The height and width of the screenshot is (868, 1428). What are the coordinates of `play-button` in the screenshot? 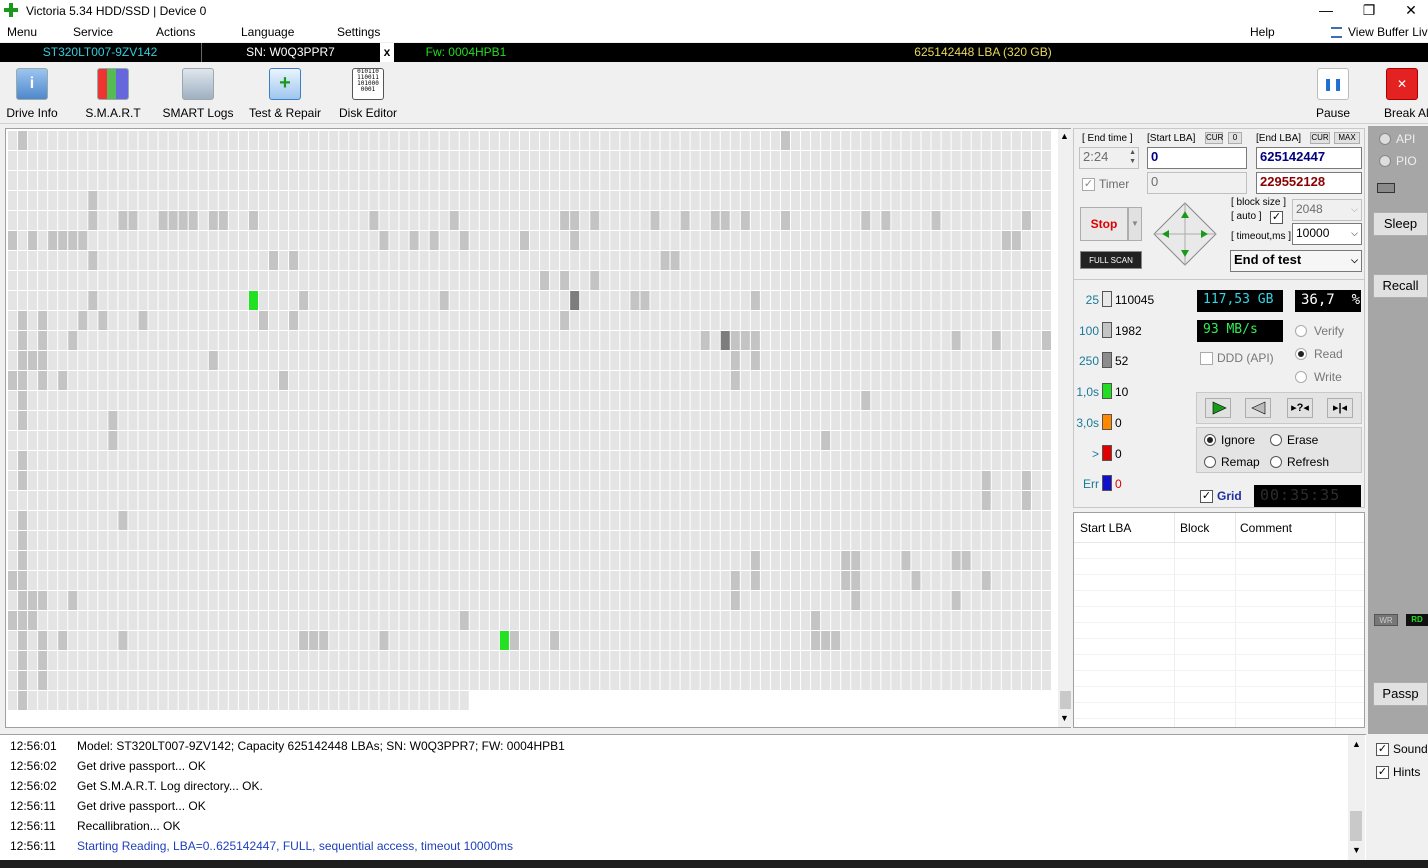 It's located at (1218, 408).